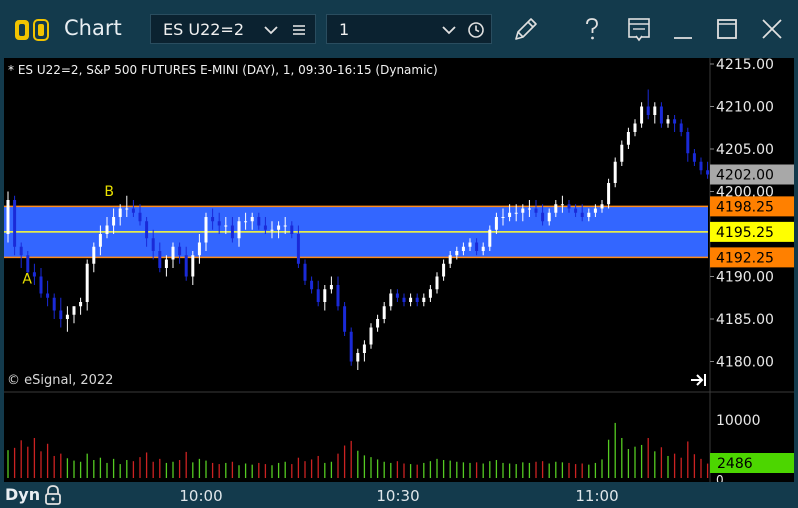 The image size is (798, 508). Describe the element at coordinates (356, 232) in the screenshot. I see `band-layer` at that location.